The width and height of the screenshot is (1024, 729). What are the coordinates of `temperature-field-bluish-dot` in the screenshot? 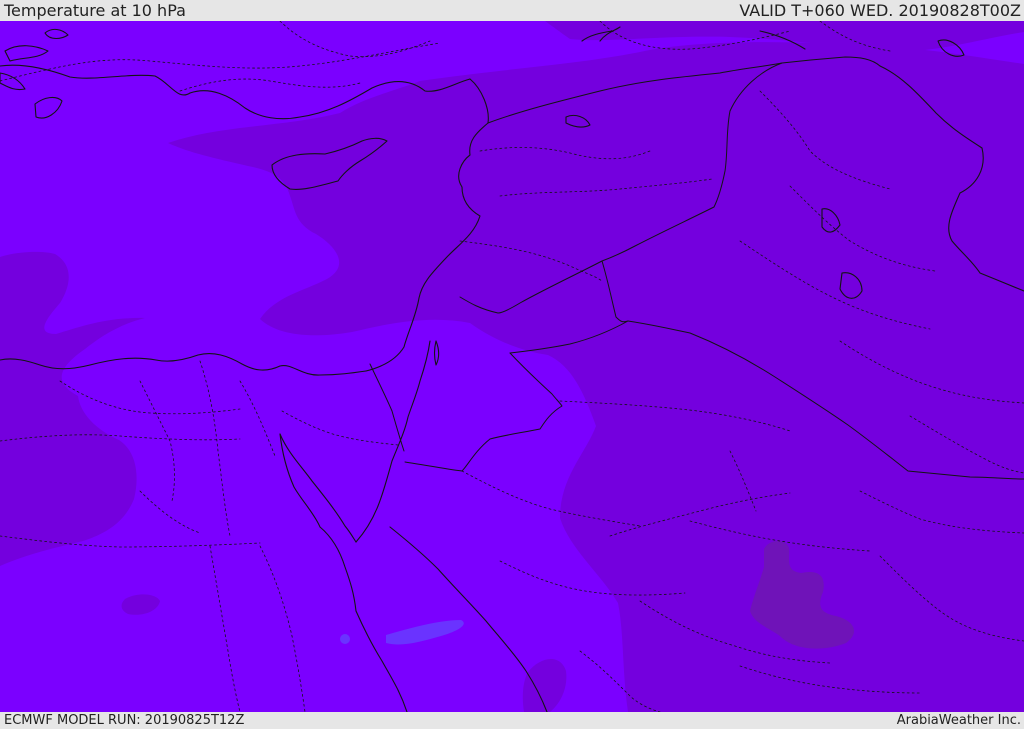 It's located at (345, 639).